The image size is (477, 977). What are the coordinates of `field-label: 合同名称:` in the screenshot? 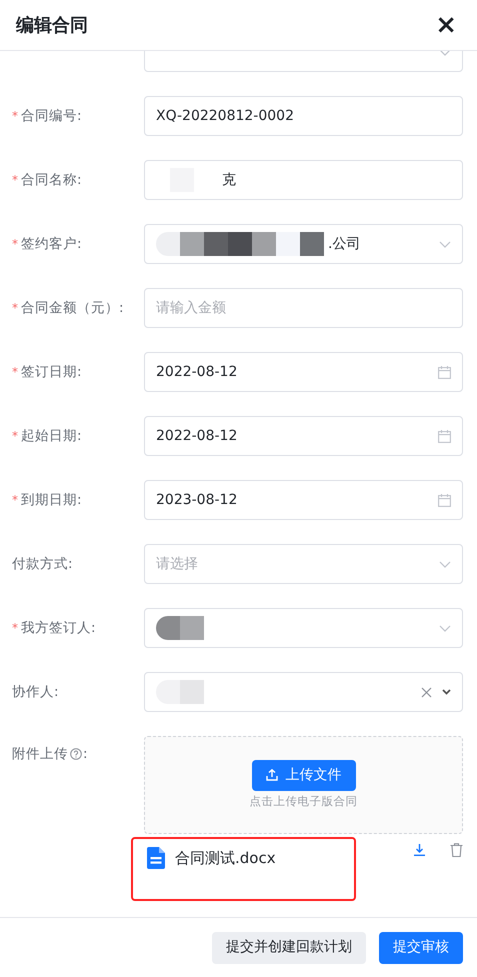 It's located at (51, 180).